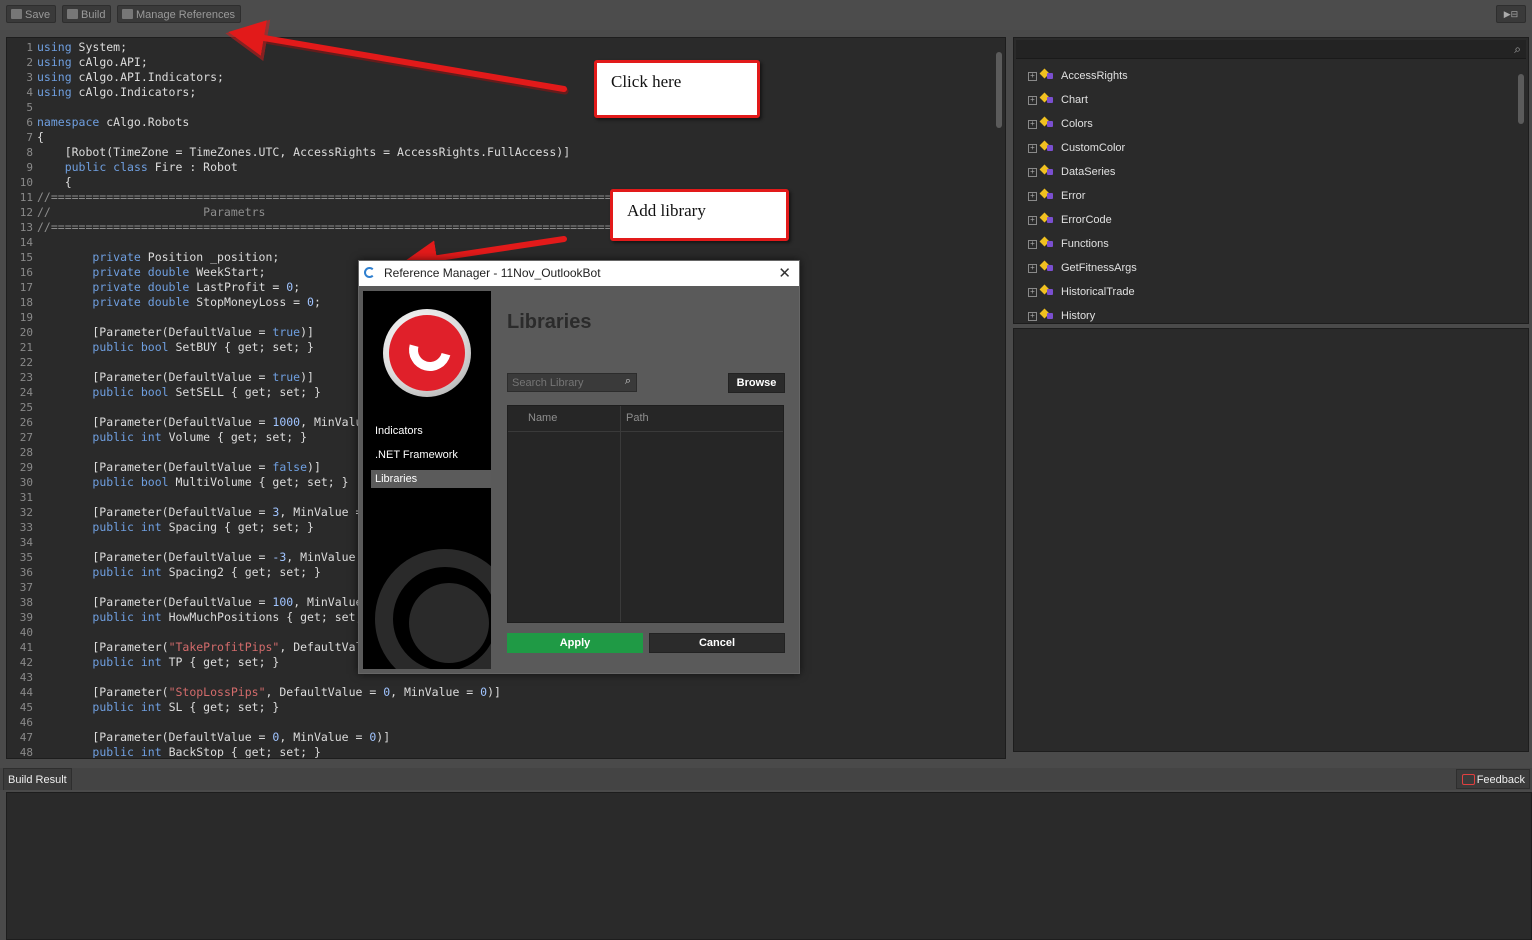  What do you see at coordinates (1086, 220) in the screenshot?
I see `tree-item-label: ErrorCode` at bounding box center [1086, 220].